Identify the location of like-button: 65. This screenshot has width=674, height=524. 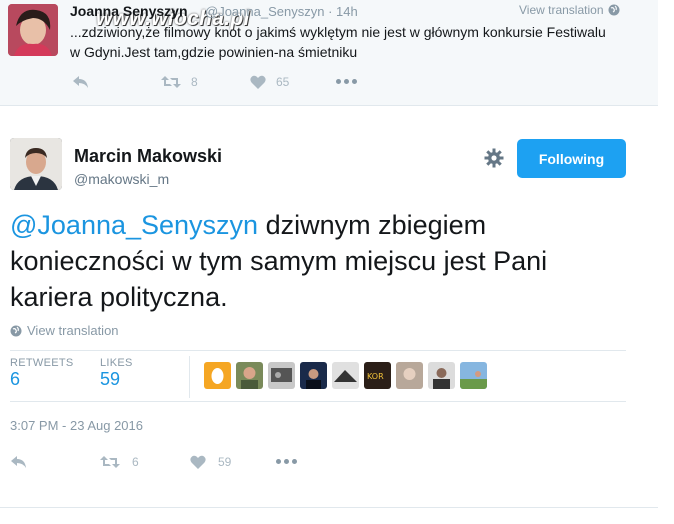
(269, 82).